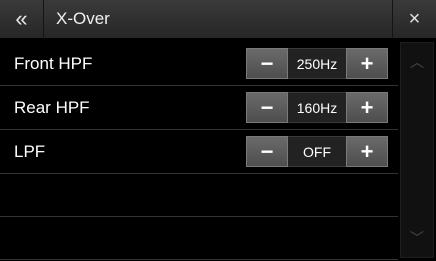 The image size is (436, 261). I want to click on lpf-stepper: − OFF +, so click(317, 151).